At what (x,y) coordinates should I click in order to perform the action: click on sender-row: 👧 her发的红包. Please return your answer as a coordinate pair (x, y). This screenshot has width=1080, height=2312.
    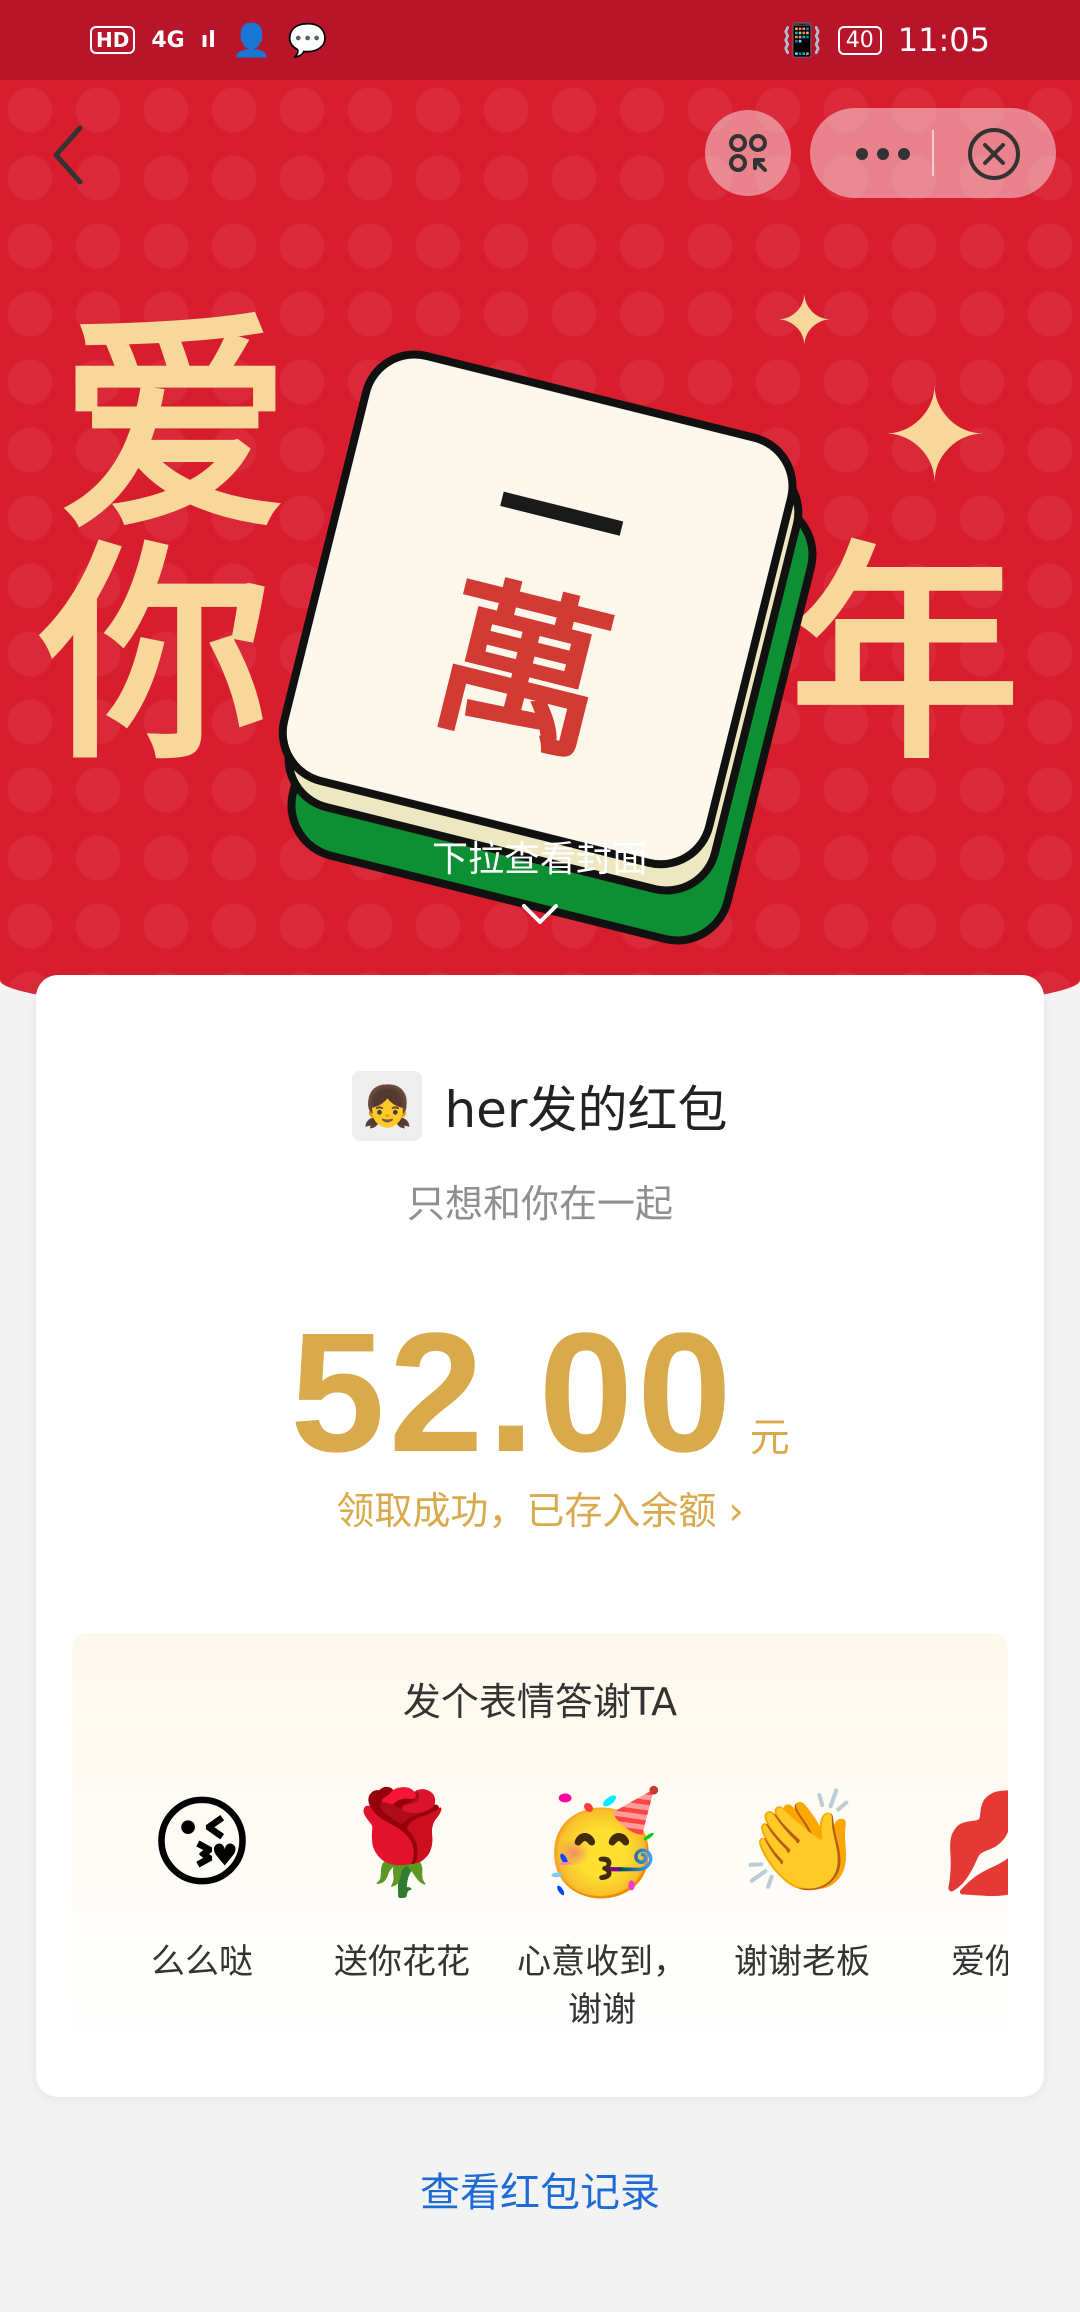
    Looking at the image, I should click on (540, 1106).